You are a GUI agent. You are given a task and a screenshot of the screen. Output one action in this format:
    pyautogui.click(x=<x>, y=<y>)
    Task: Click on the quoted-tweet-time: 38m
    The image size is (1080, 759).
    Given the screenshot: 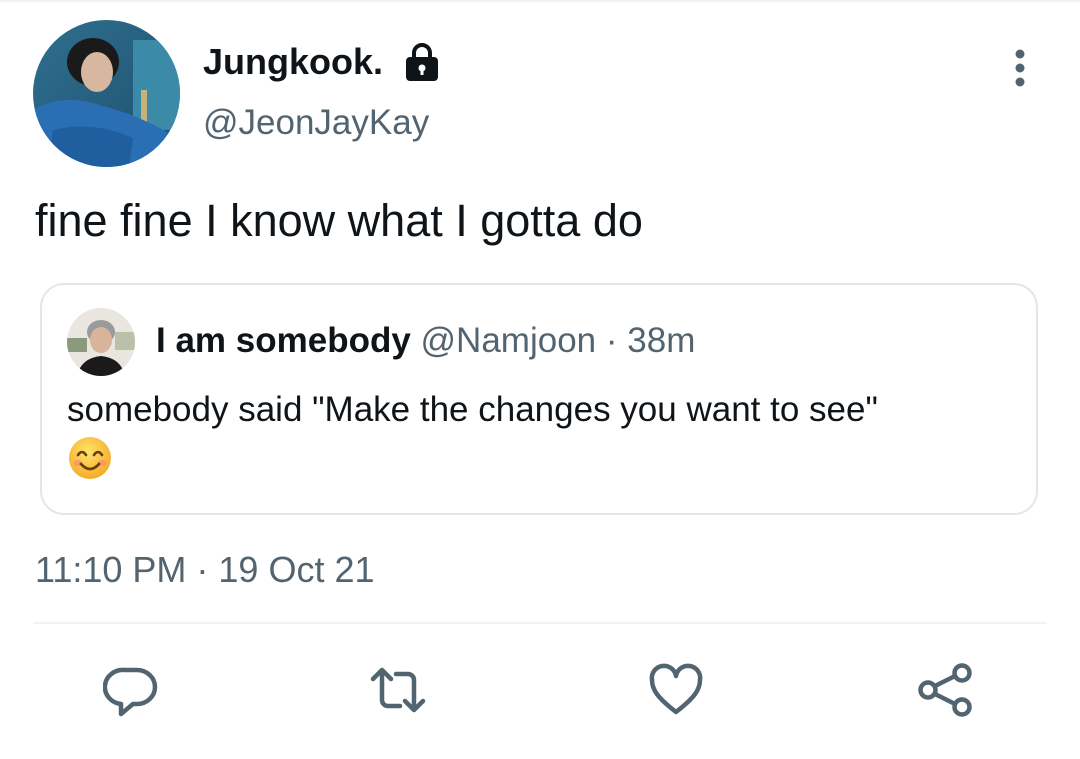 What is the action you would take?
    pyautogui.click(x=661, y=340)
    